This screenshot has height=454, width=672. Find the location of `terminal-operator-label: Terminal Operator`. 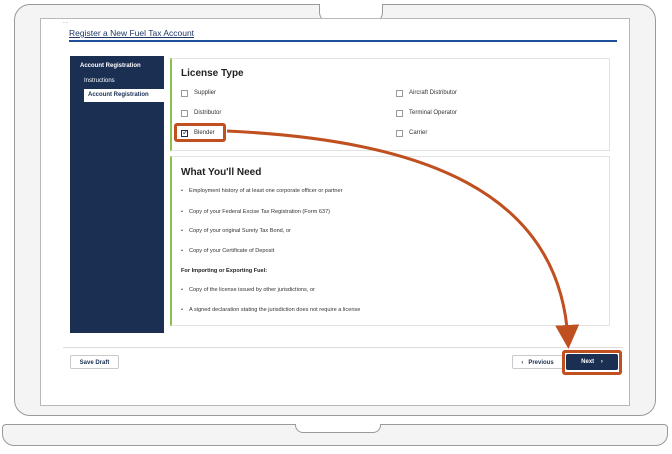

terminal-operator-label: Terminal Operator is located at coordinates (433, 113).